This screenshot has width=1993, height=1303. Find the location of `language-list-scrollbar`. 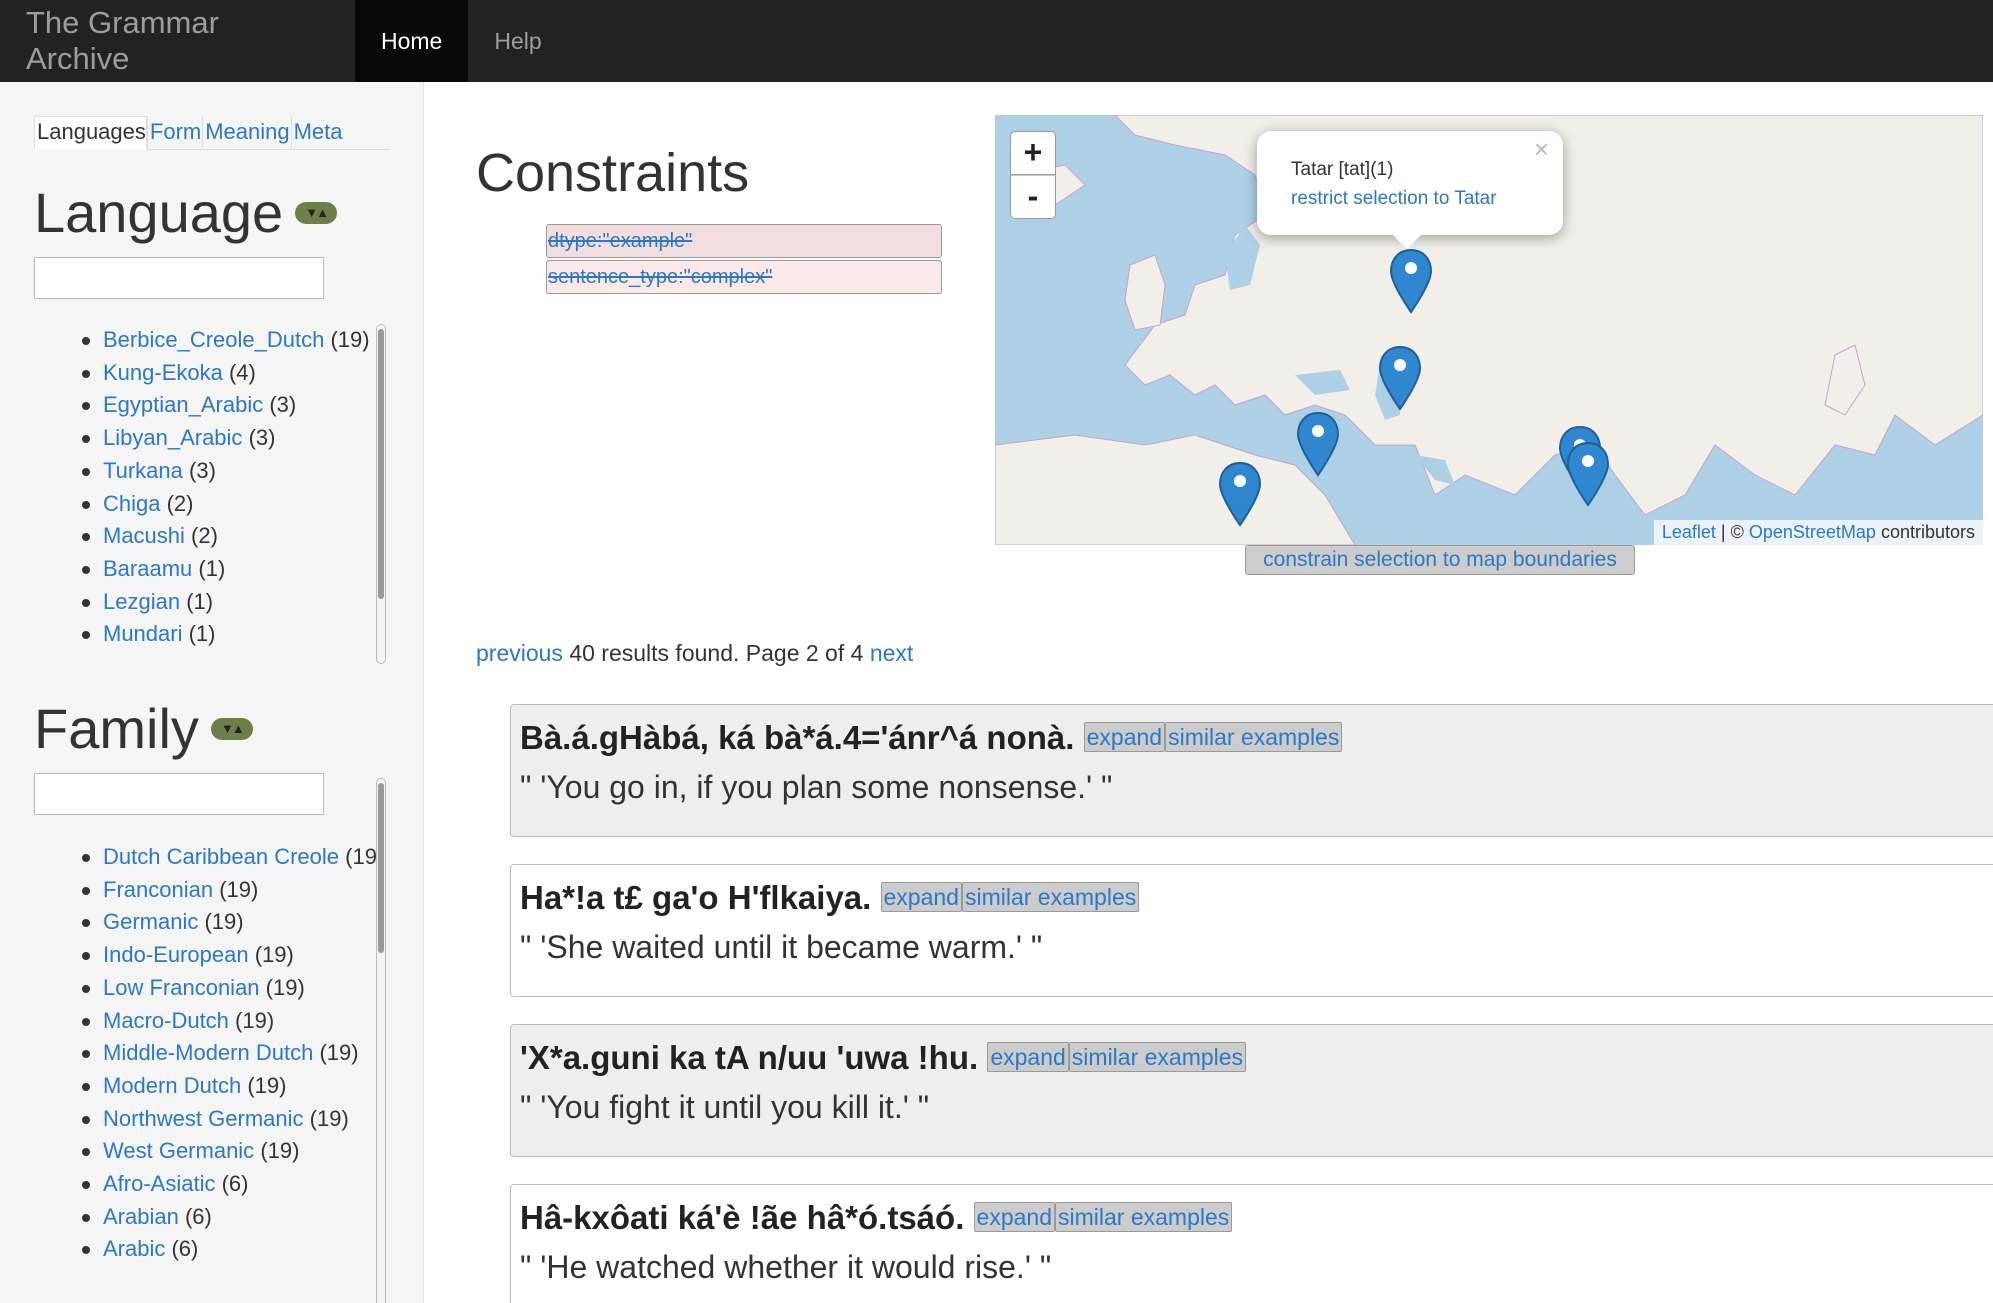

language-list-scrollbar is located at coordinates (381, 494).